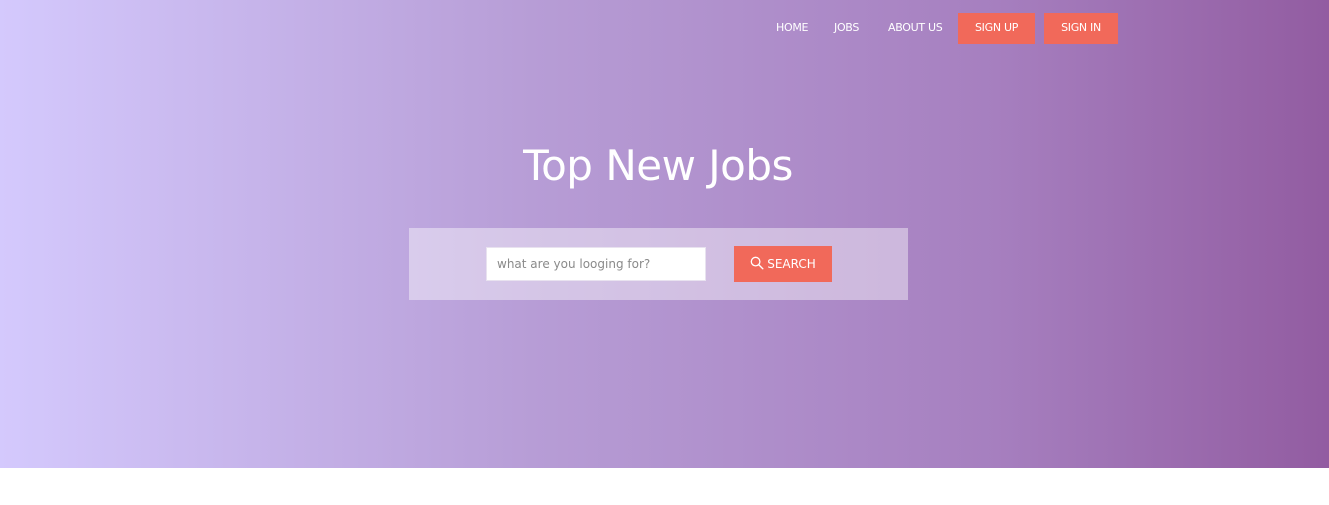 Image resolution: width=1329 pixels, height=505 pixels. What do you see at coordinates (664, 28) in the screenshot?
I see `top-navigation: HOME JOBS ABOUT US SIGN UP SIGN IN` at bounding box center [664, 28].